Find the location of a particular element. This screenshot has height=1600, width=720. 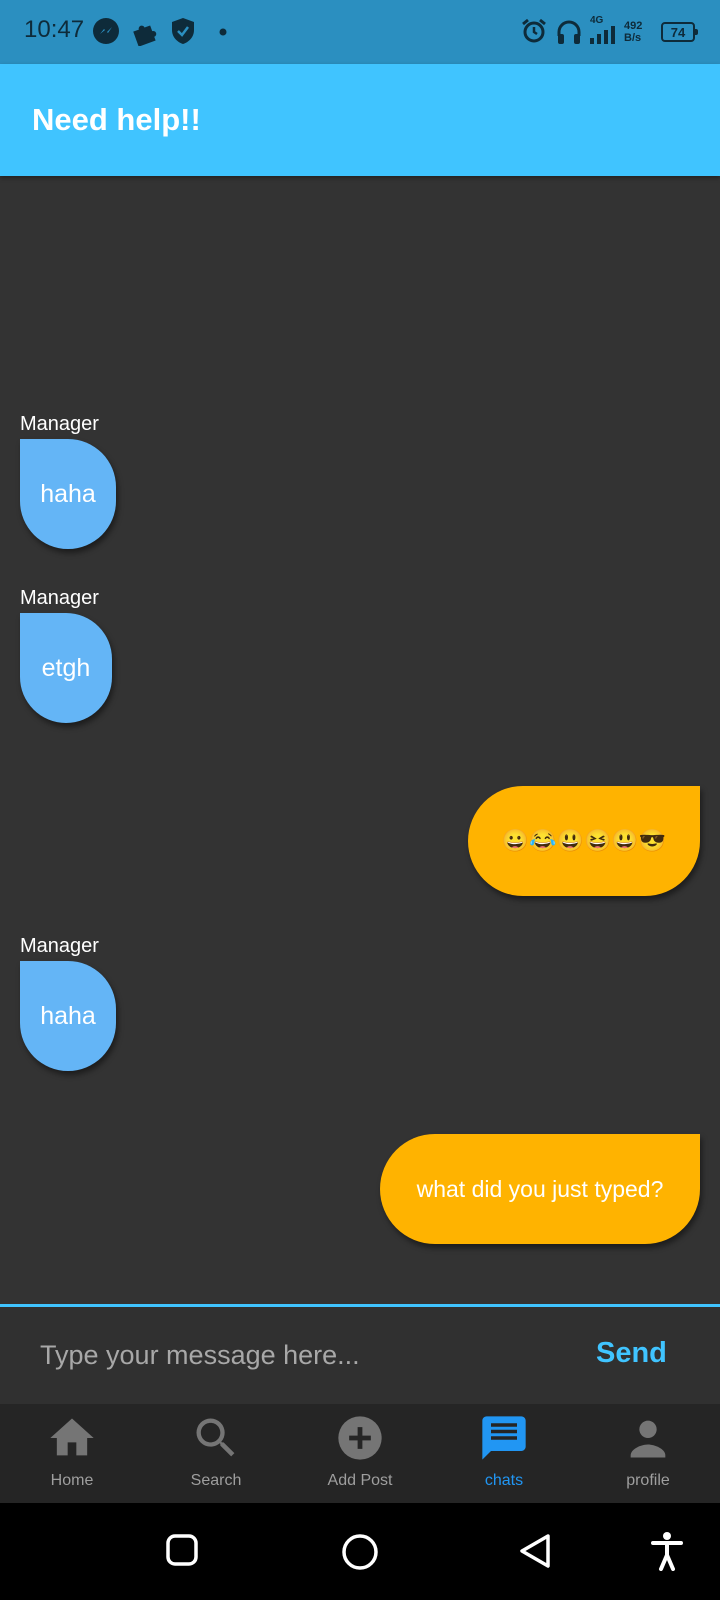

message-text: etgh is located at coordinates (66, 667).